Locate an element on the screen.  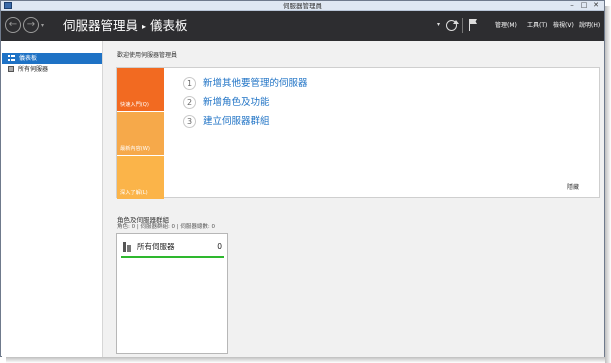
add-roles-link: 新增角色及功能 is located at coordinates (236, 102).